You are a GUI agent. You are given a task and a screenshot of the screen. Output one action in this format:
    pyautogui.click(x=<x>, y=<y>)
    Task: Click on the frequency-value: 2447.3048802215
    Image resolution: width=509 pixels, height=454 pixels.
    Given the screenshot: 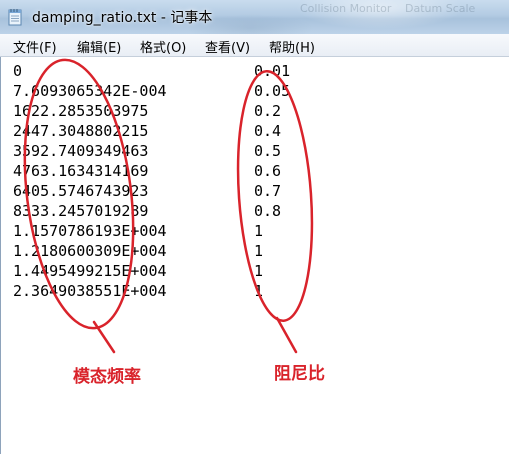 What is the action you would take?
    pyautogui.click(x=81, y=131)
    